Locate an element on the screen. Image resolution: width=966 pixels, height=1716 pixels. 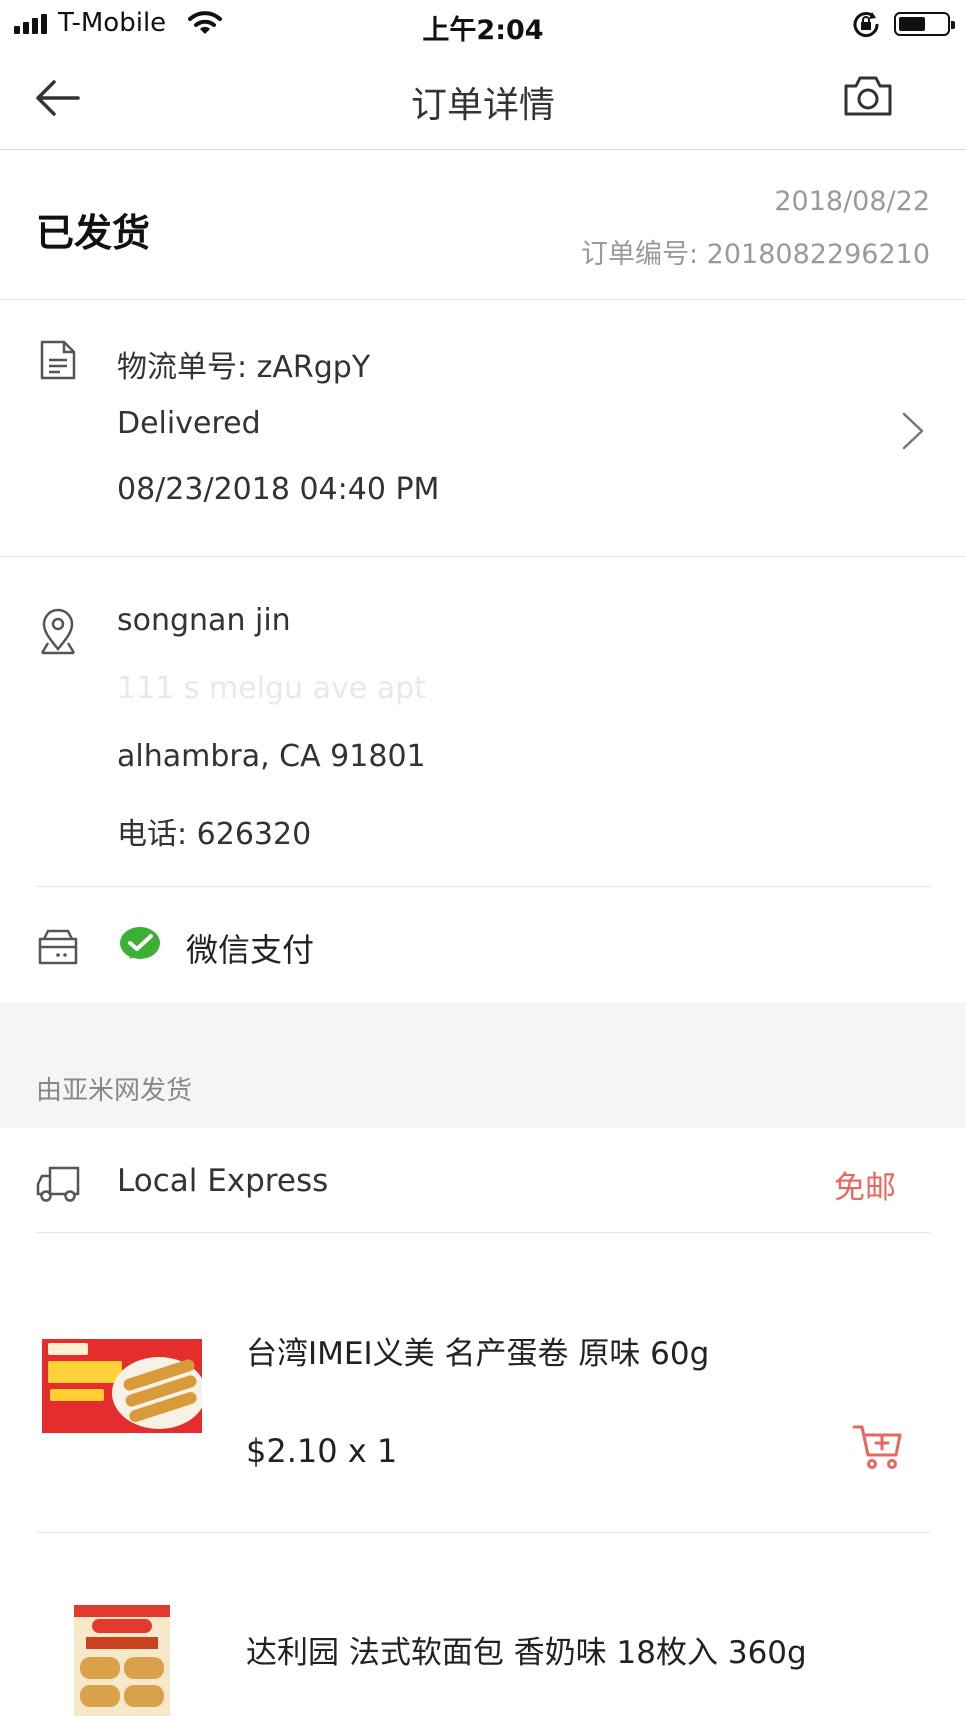
camera-icon is located at coordinates (868, 96).